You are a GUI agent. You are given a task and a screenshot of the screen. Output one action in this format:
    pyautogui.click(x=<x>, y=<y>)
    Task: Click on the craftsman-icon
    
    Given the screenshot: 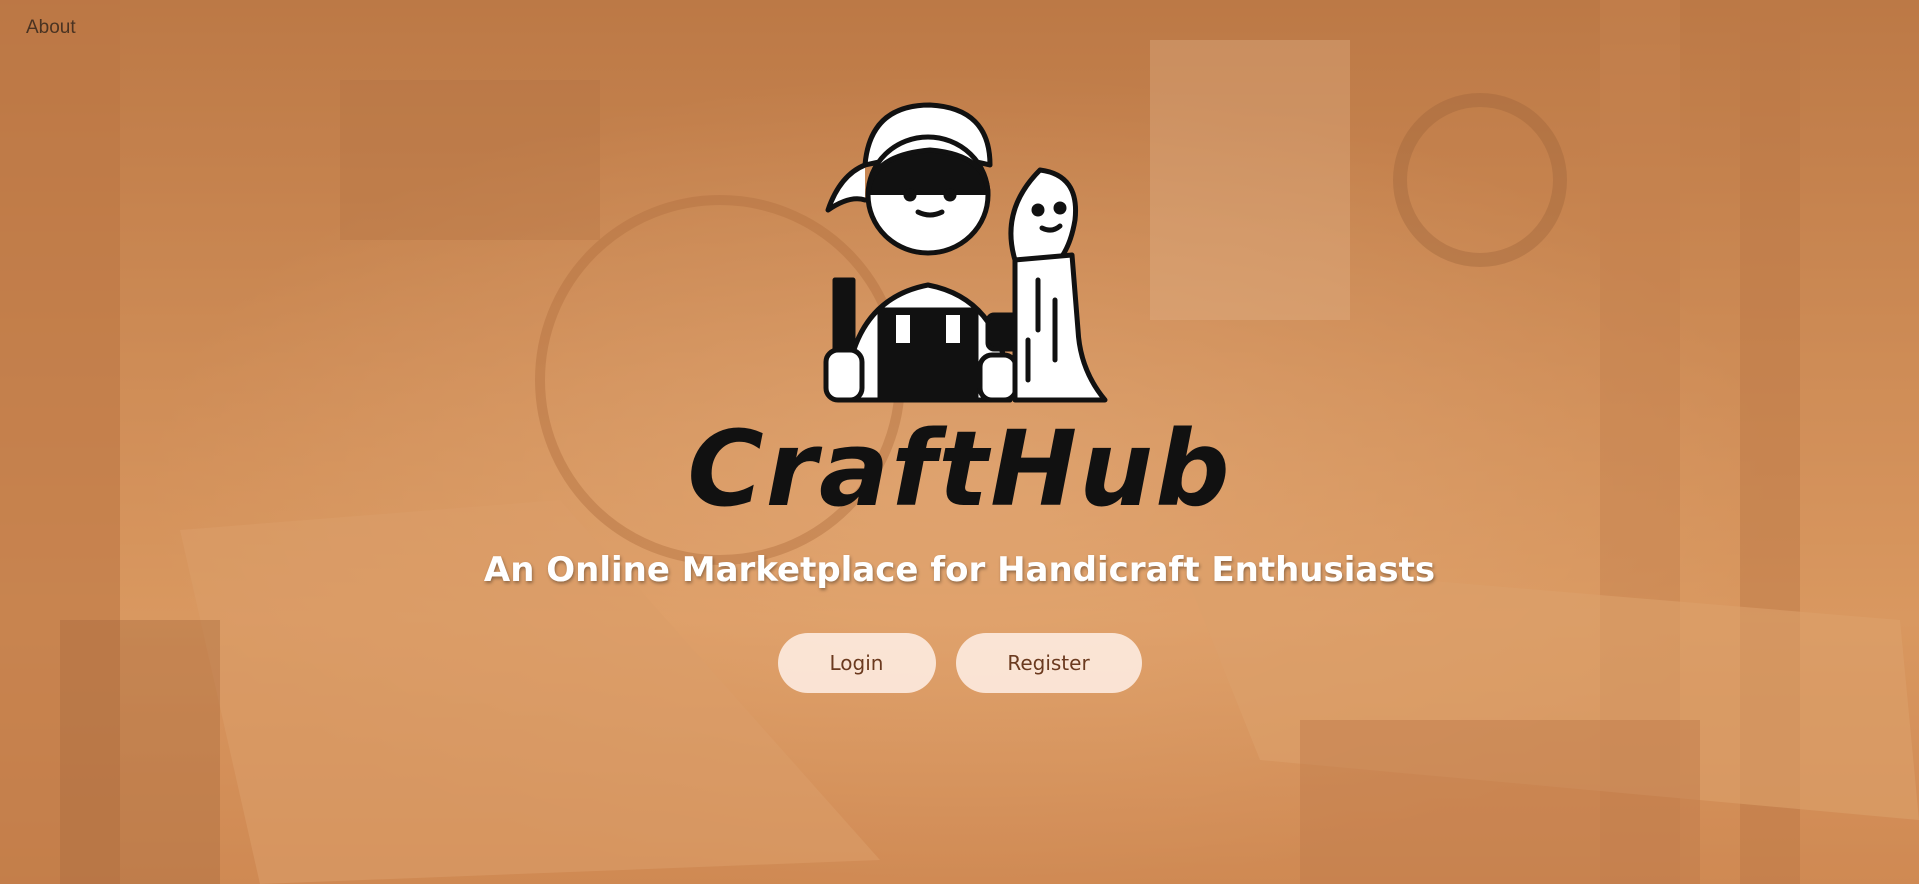 What is the action you would take?
    pyautogui.click(x=965, y=252)
    